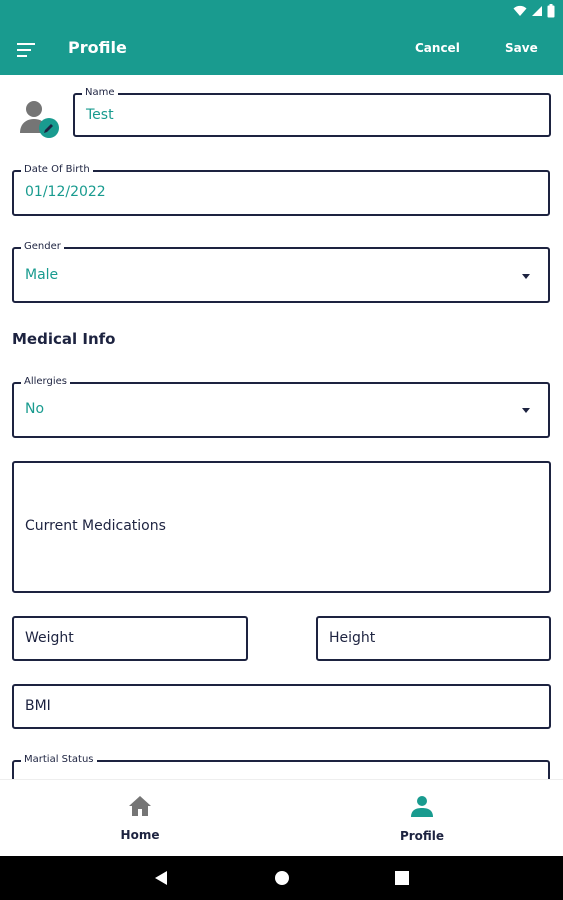  Describe the element at coordinates (422, 836) in the screenshot. I see `nav-profile-label: Profile` at that location.